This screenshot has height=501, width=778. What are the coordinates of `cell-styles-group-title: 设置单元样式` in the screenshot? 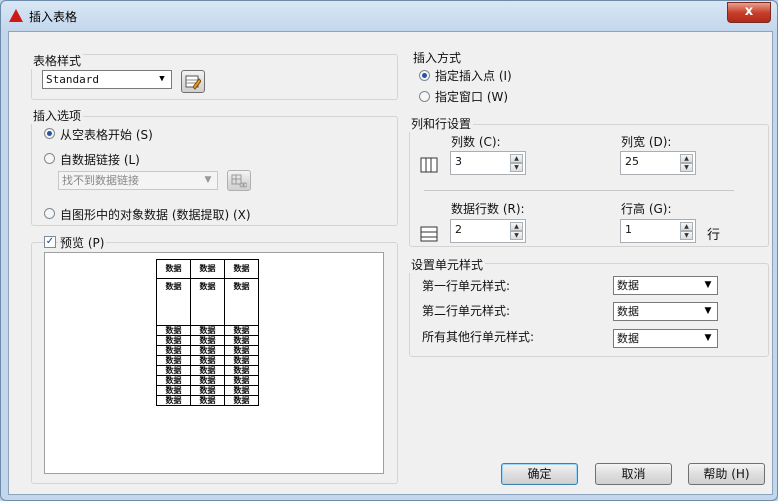 It's located at (447, 264).